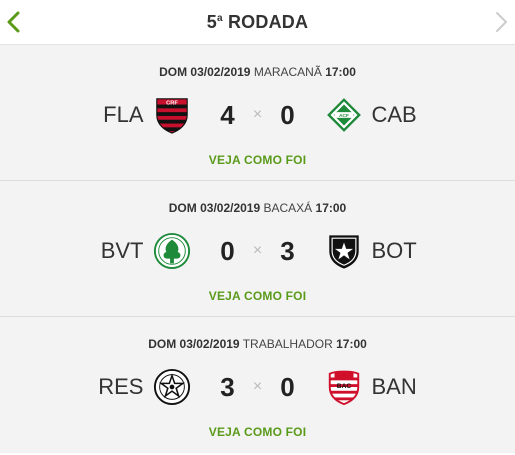 This screenshot has width=515, height=455. I want to click on botafogo-crest-icon, so click(343, 252).